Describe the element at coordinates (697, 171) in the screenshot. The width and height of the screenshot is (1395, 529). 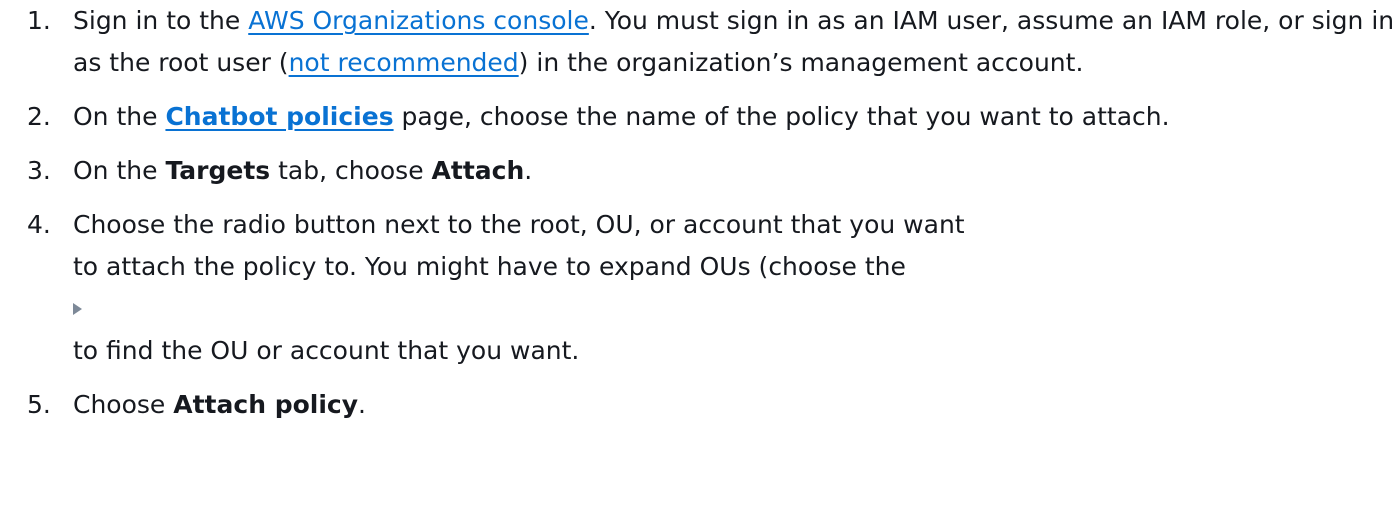
I see `step-3: 3. On the Targets tab, choose Attach.` at that location.